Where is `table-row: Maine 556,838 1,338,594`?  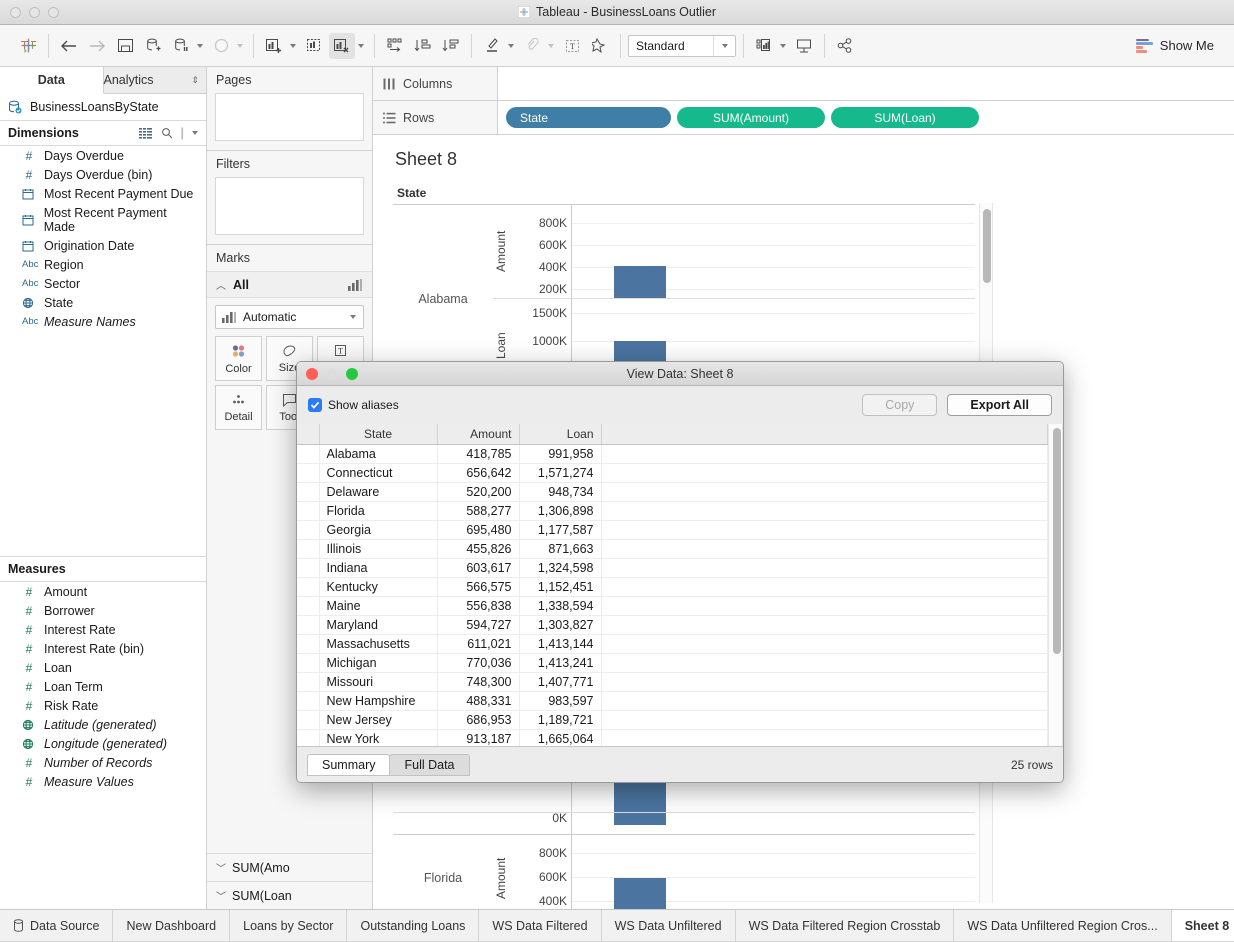
table-row: Maine 556,838 1,338,594 is located at coordinates (672, 606).